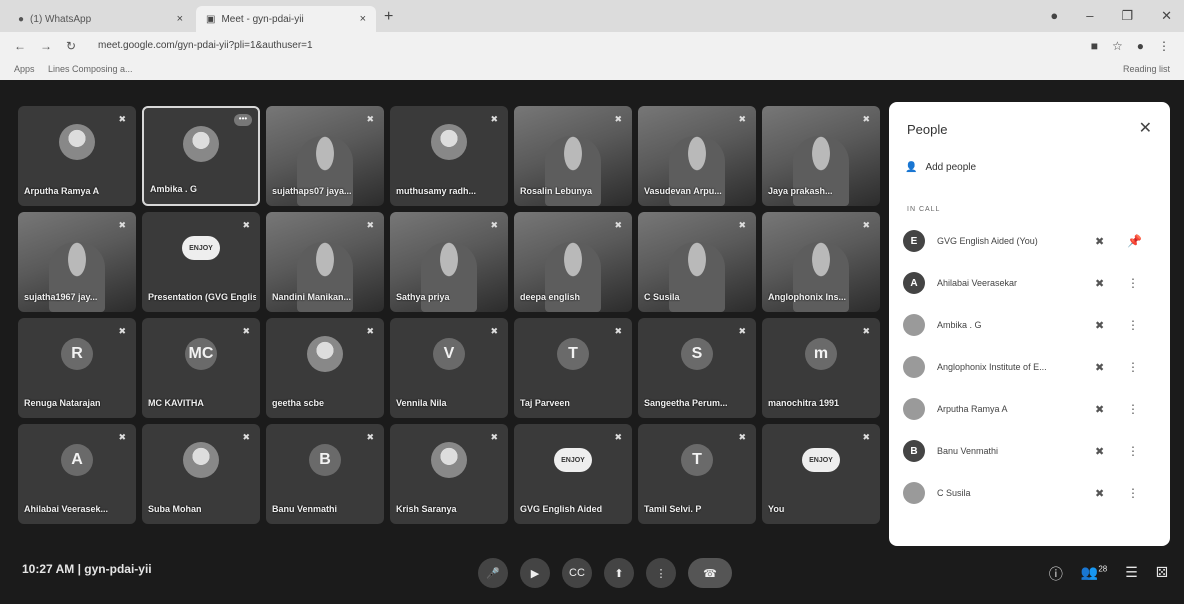 The width and height of the screenshot is (1184, 604). I want to click on more-icon: 📌, so click(1134, 241).